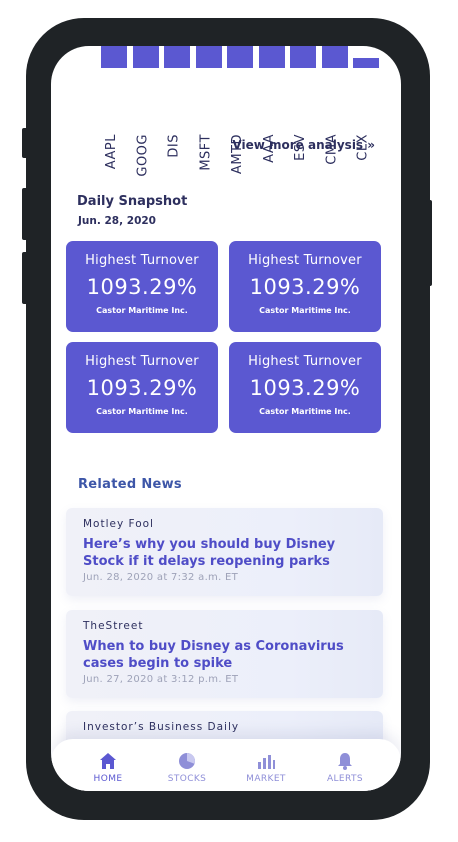 The width and height of the screenshot is (458, 842). Describe the element at coordinates (266, 779) in the screenshot. I see `tab-market-label: MARKET` at that location.